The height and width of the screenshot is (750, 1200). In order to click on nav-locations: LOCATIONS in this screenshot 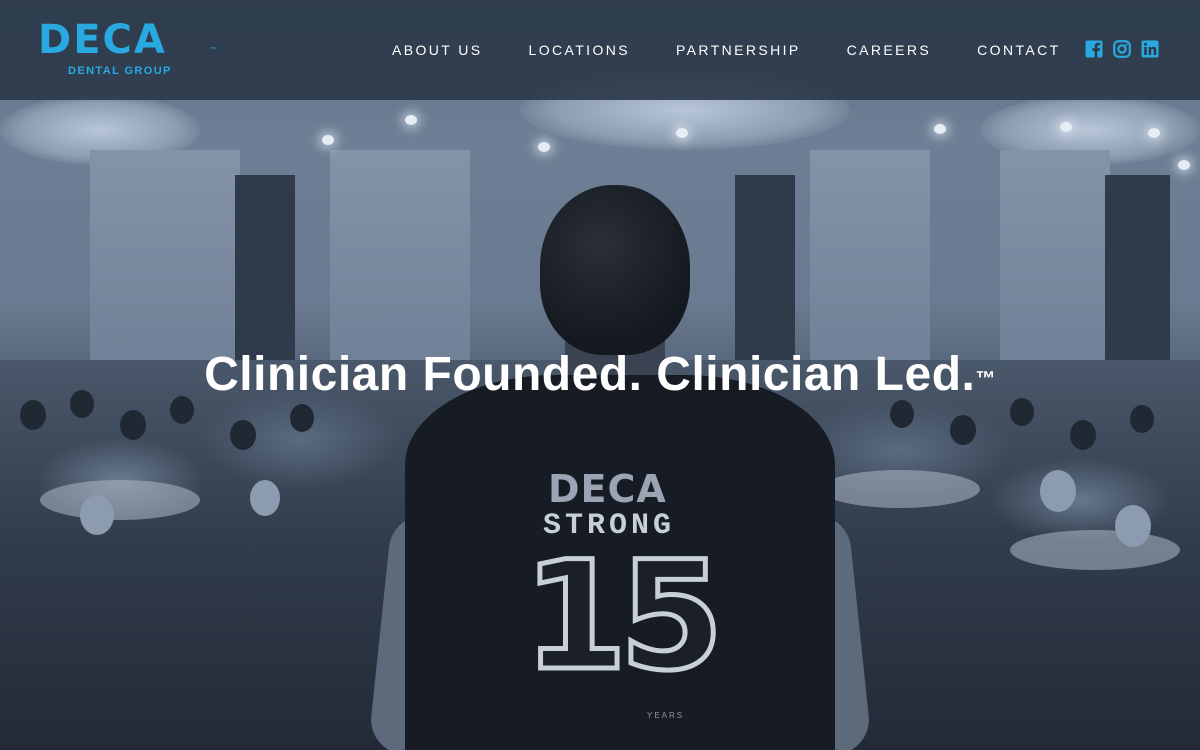, I will do `click(579, 52)`.